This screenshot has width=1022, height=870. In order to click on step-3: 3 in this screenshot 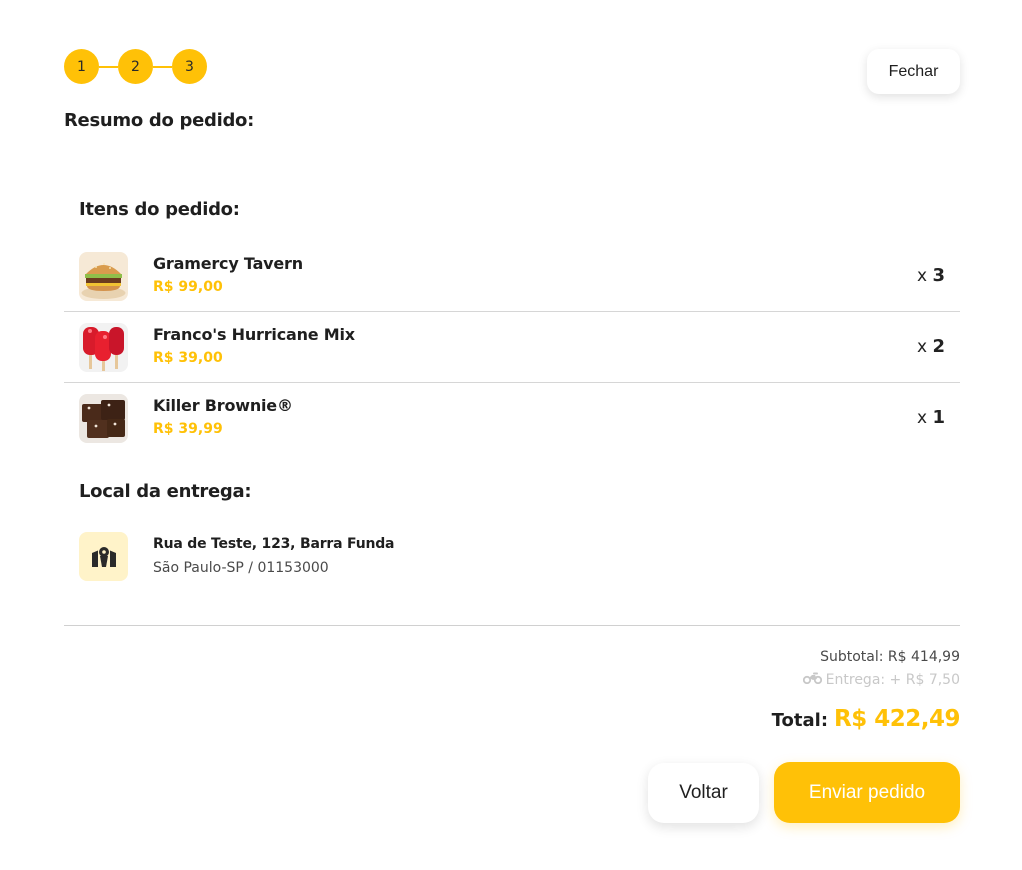, I will do `click(189, 66)`.